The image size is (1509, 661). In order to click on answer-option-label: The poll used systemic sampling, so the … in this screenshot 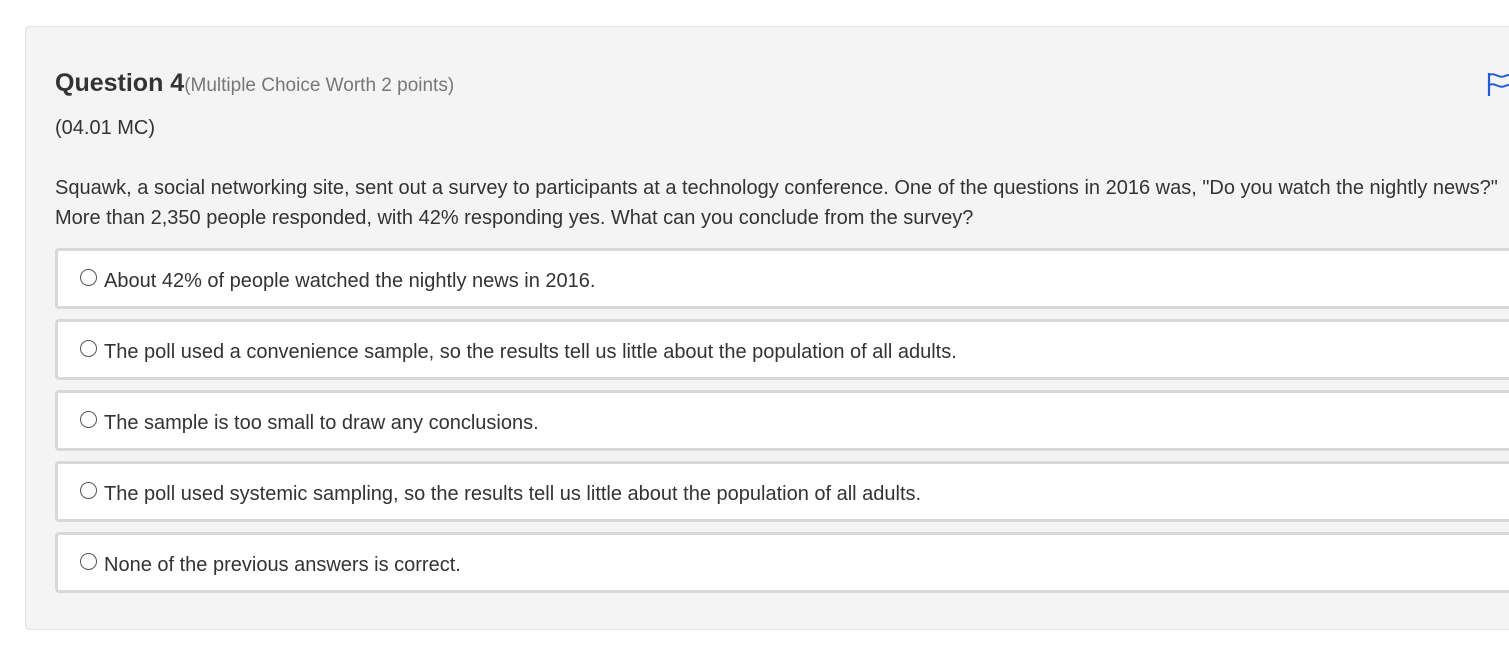, I will do `click(513, 494)`.